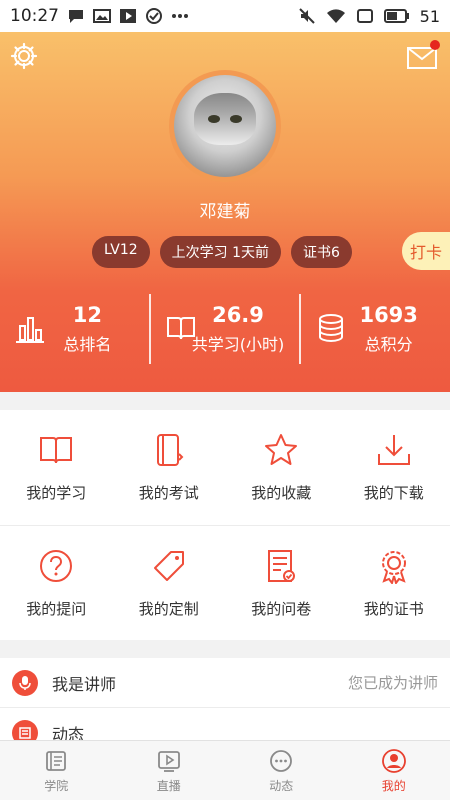 The width and height of the screenshot is (450, 800). What do you see at coordinates (56, 493) in the screenshot?
I see `my-study-label: 我的学习` at bounding box center [56, 493].